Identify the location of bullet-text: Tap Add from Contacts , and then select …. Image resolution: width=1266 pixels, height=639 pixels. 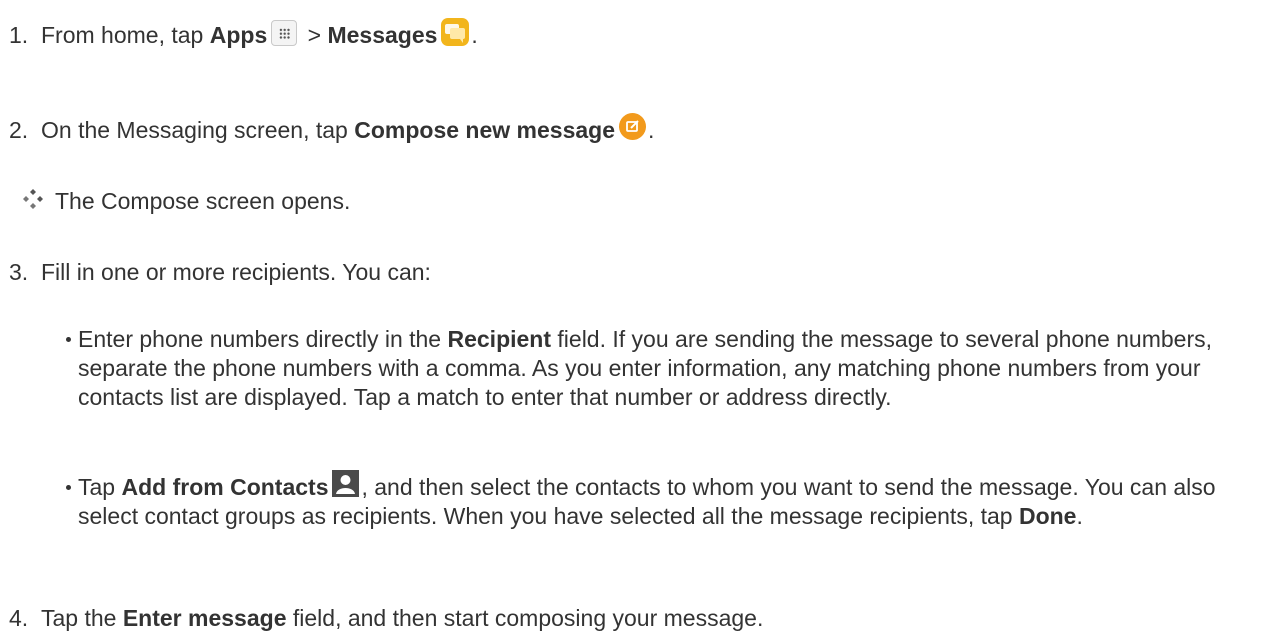
(658, 500).